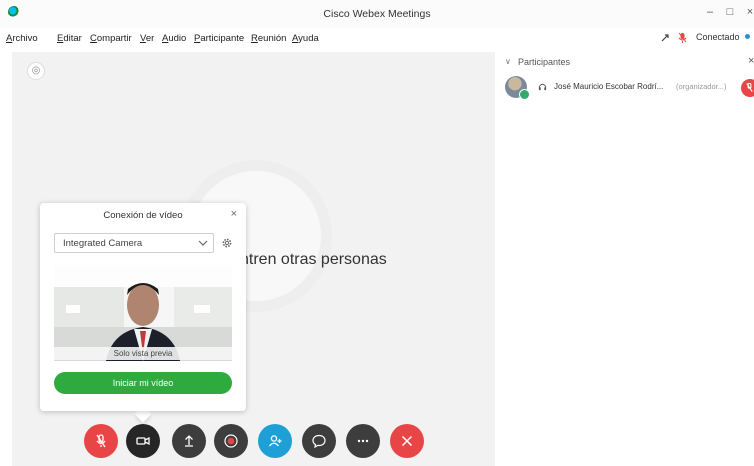  What do you see at coordinates (305, 38) in the screenshot?
I see `menu-ayuda: Ayuda` at bounding box center [305, 38].